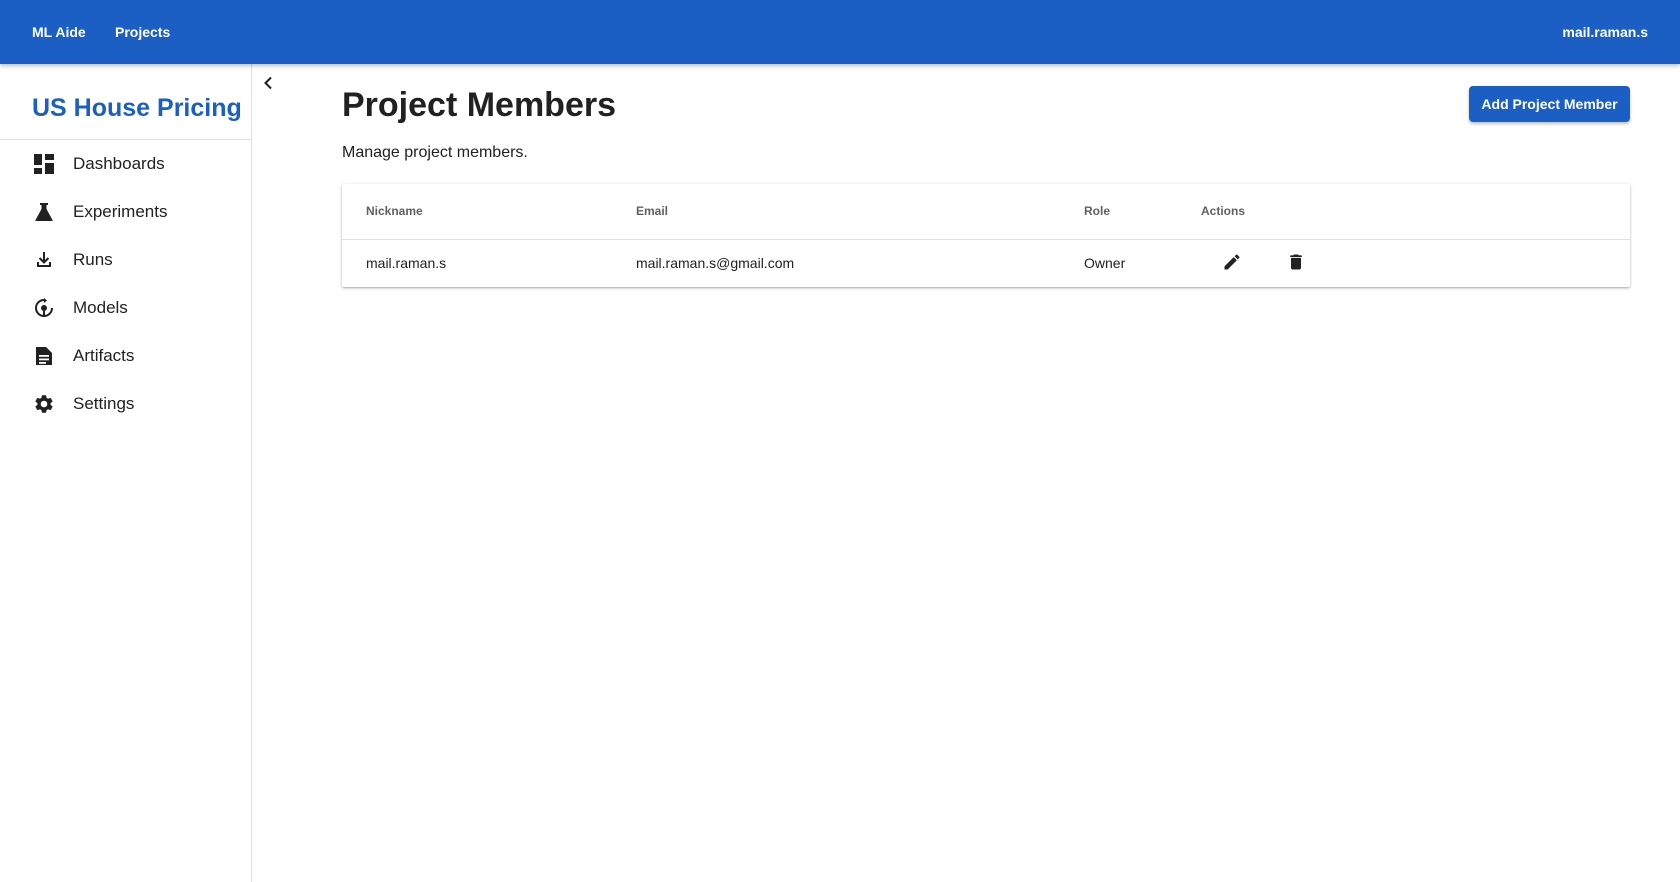 This screenshot has height=882, width=1680. I want to click on document-icon, so click(44, 356).